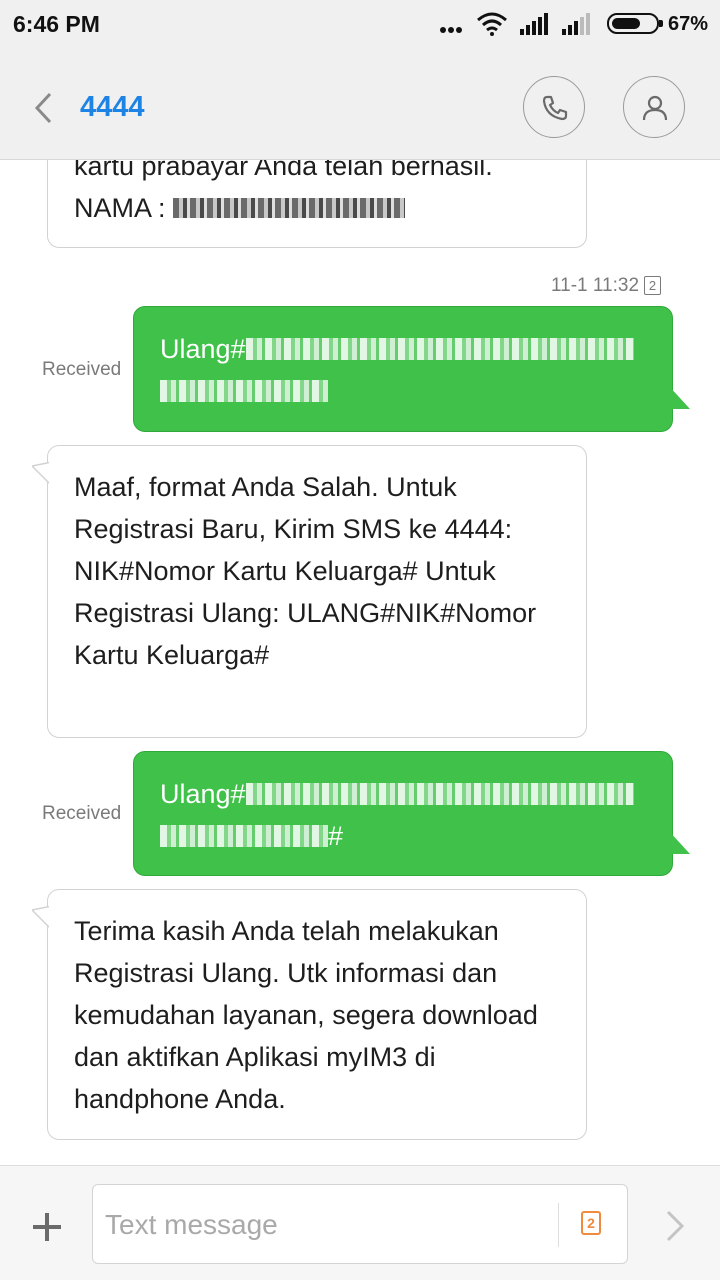  I want to click on sim-badge: 2, so click(653, 285).